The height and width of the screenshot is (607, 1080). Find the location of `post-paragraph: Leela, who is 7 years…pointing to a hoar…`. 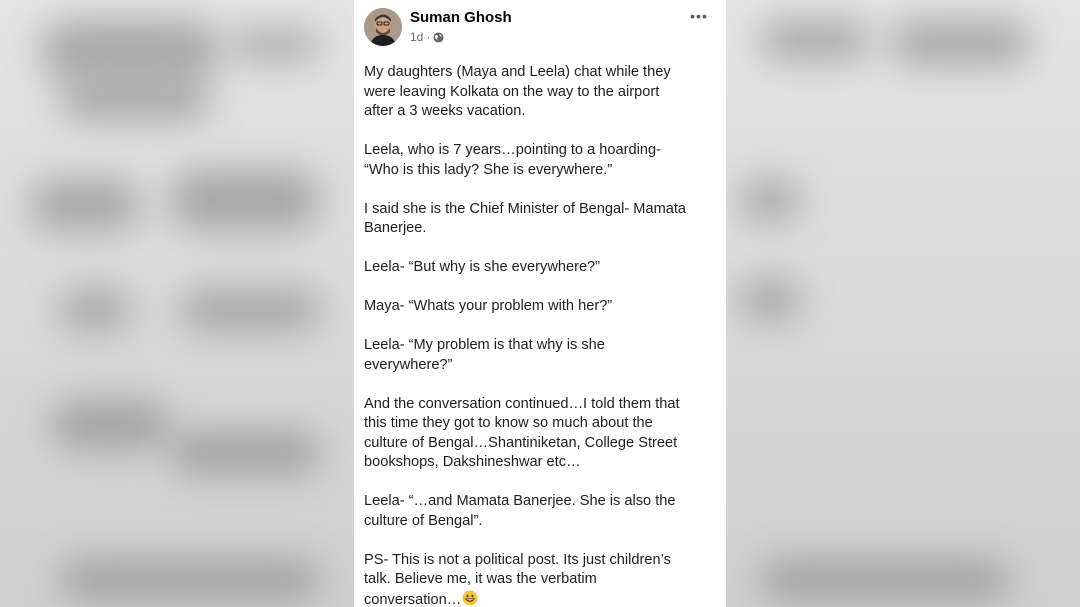

post-paragraph: Leela, who is 7 years…pointing to a hoar… is located at coordinates (512, 160).